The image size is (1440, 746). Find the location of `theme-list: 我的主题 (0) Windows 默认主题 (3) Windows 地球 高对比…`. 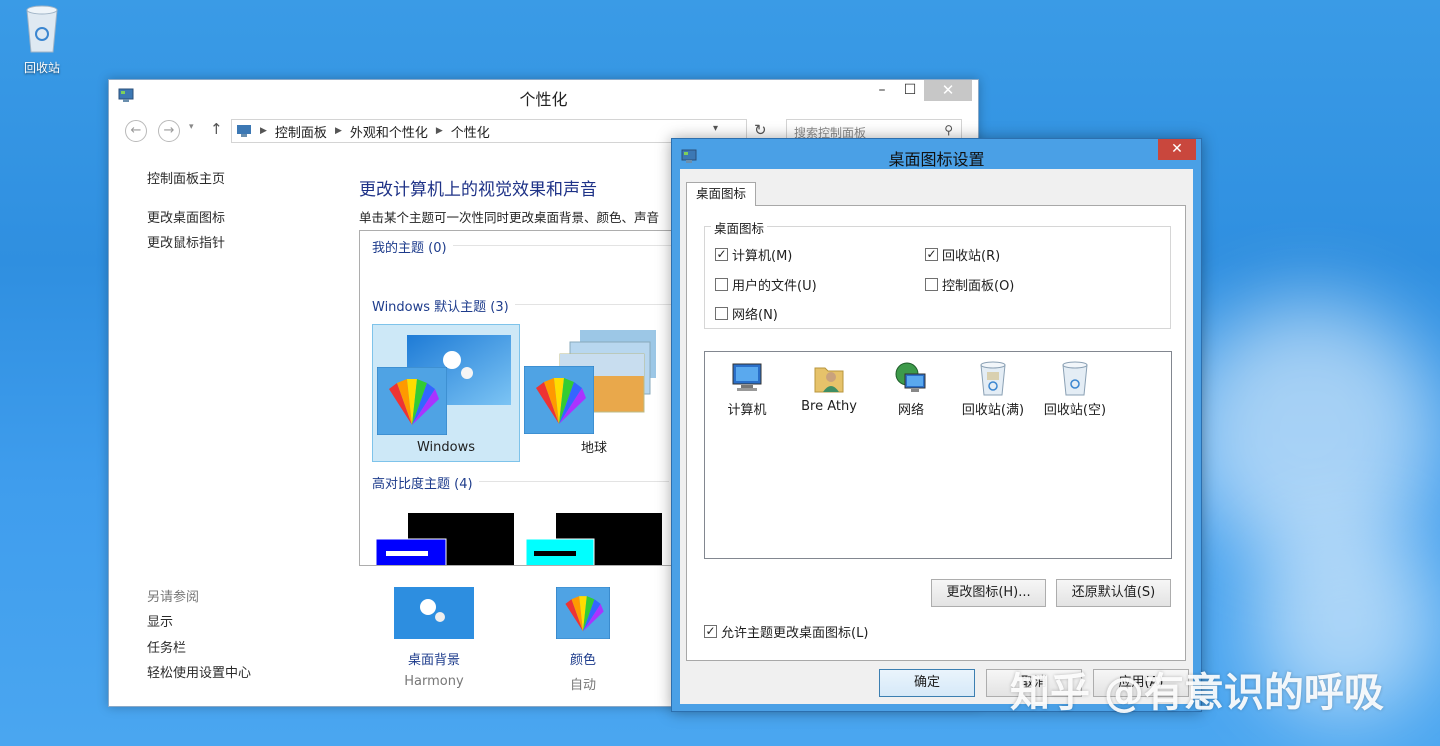

theme-list: 我的主题 (0) Windows 默认主题 (3) Windows 地球 高对比… is located at coordinates (524, 398).